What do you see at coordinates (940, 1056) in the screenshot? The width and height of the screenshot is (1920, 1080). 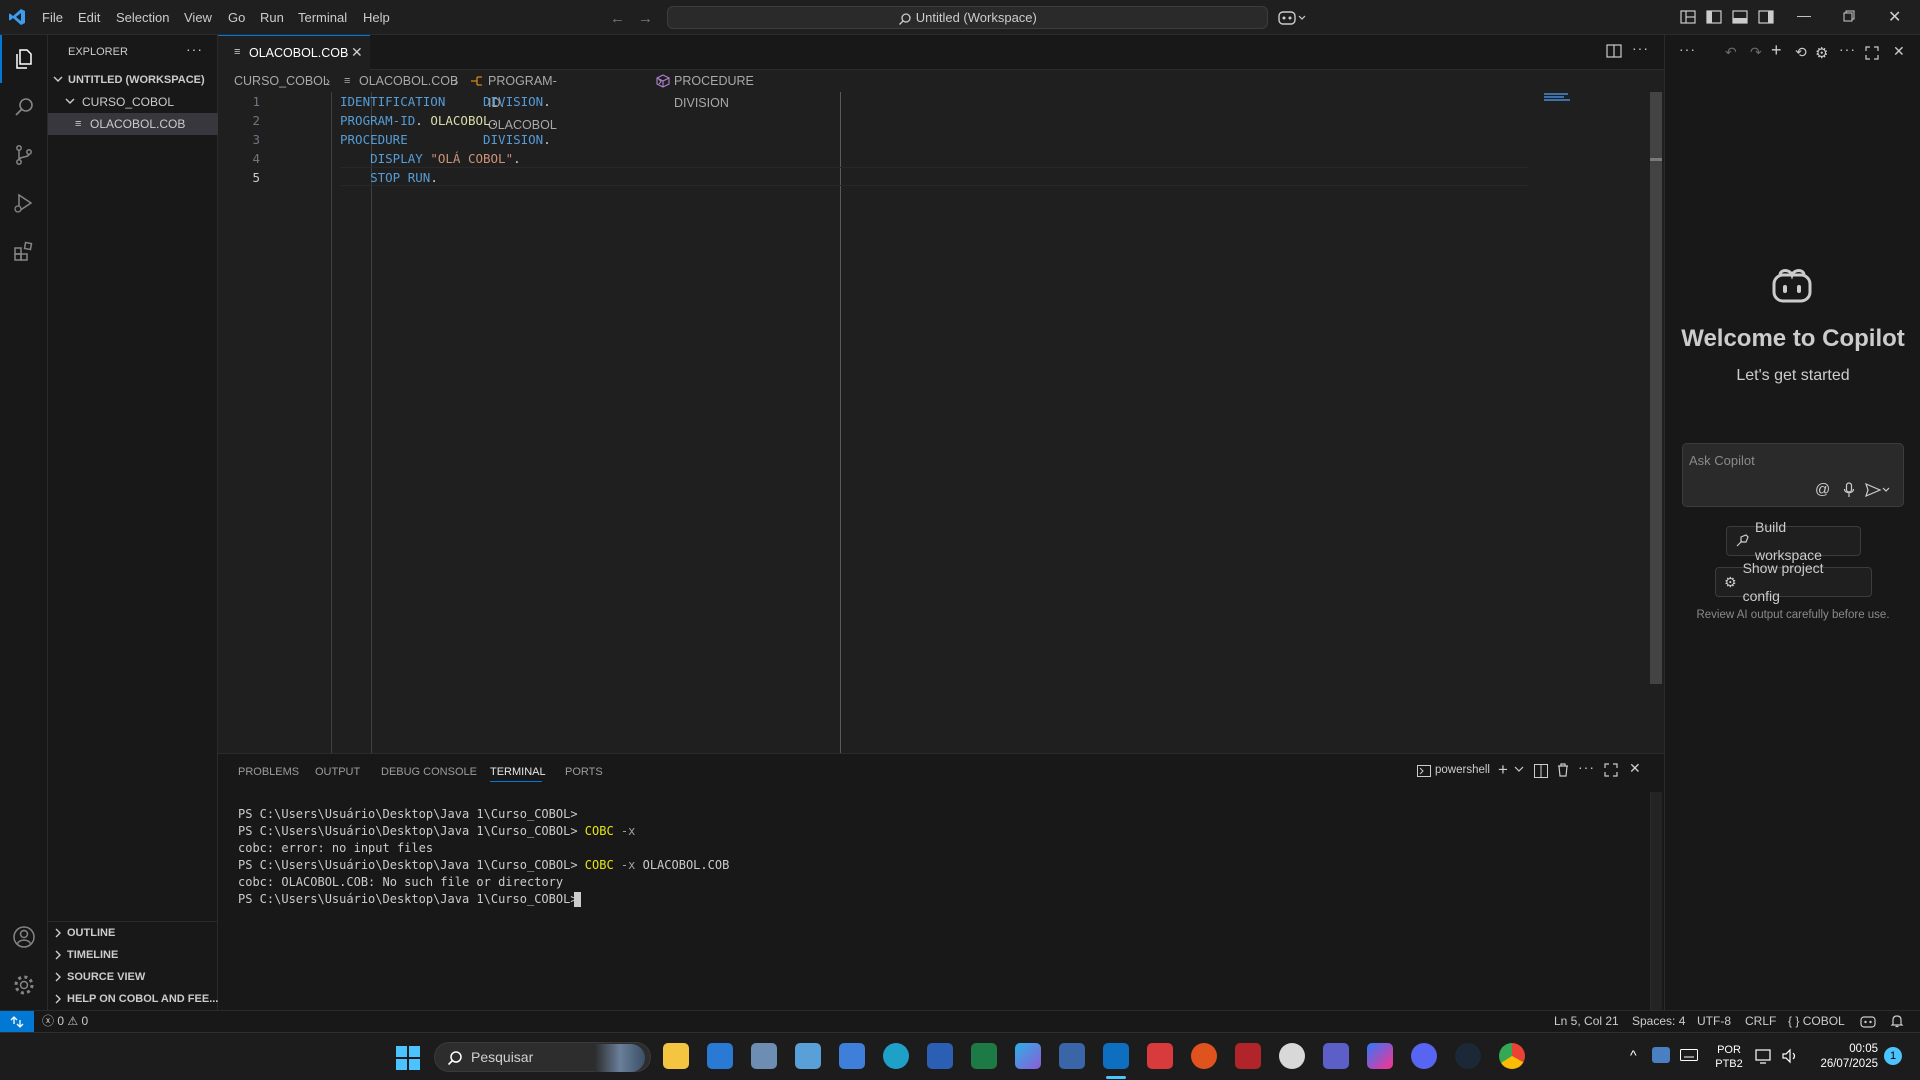 I see `word-icon` at bounding box center [940, 1056].